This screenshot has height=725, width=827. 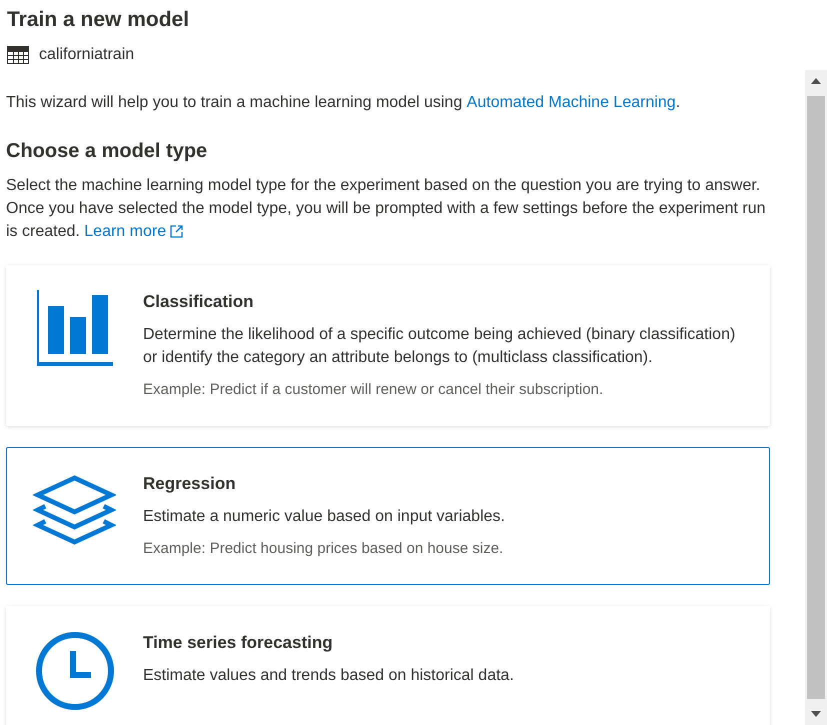 I want to click on clock-icon, so click(x=74, y=671).